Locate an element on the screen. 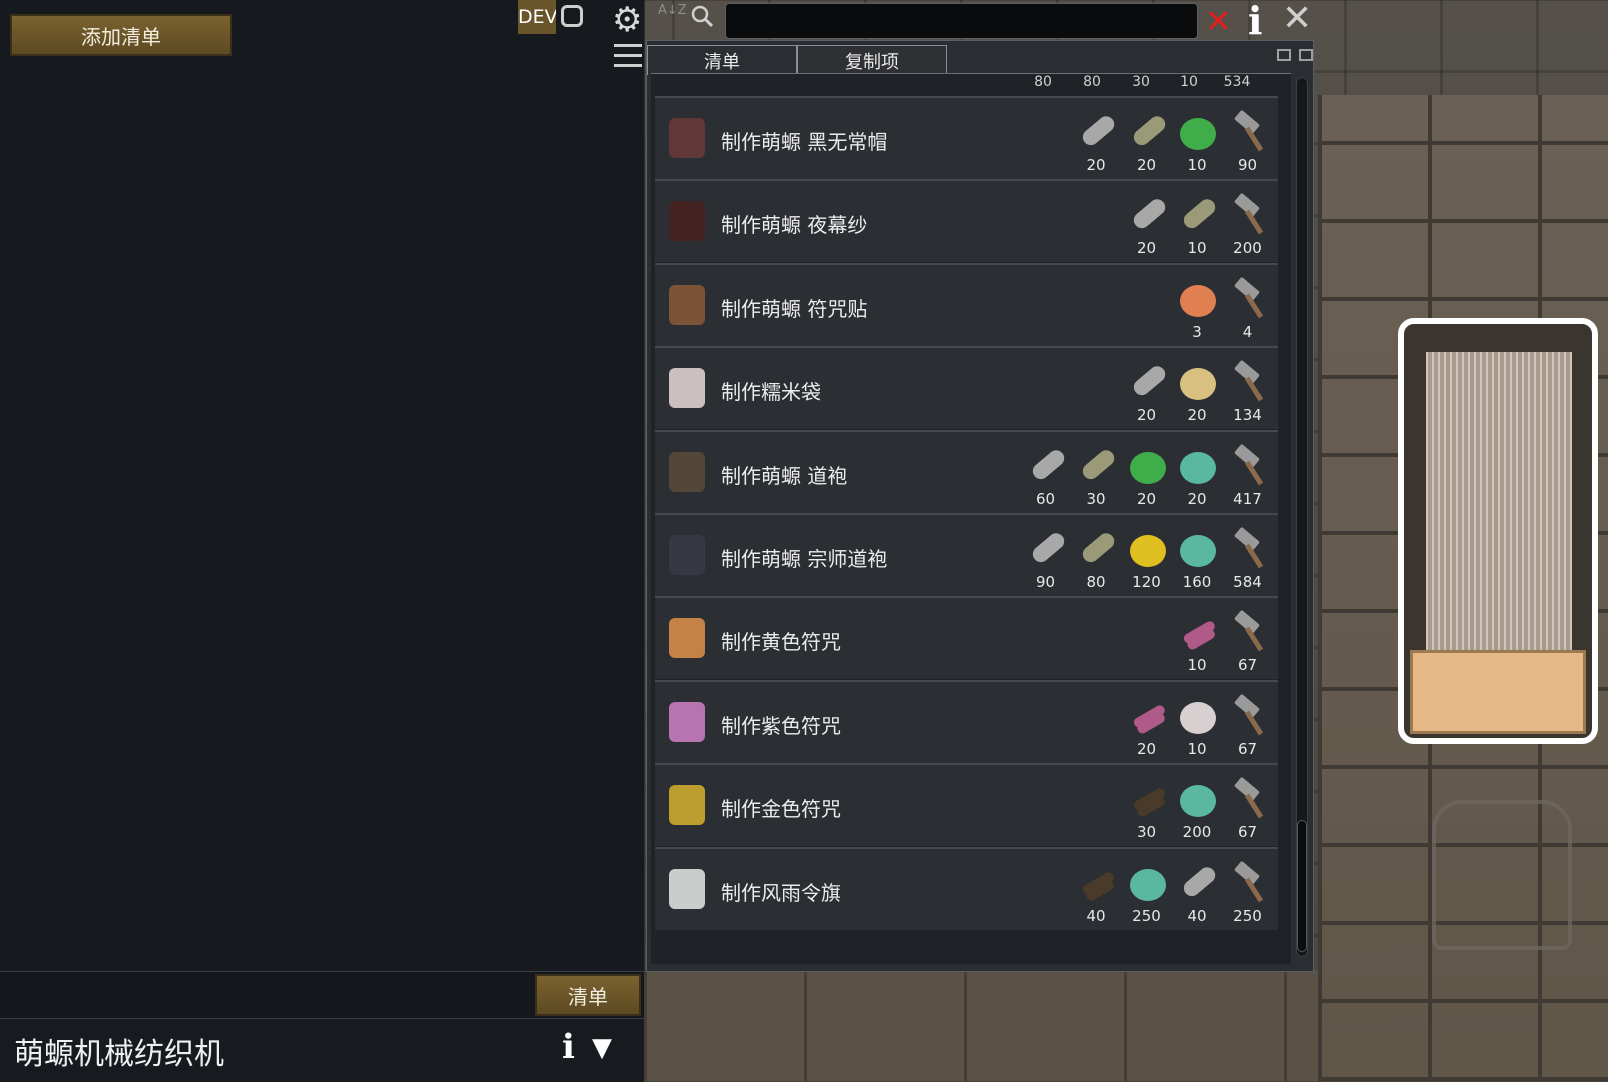 This screenshot has height=1082, width=1608. cost-item: 90 is located at coordinates (1248, 139).